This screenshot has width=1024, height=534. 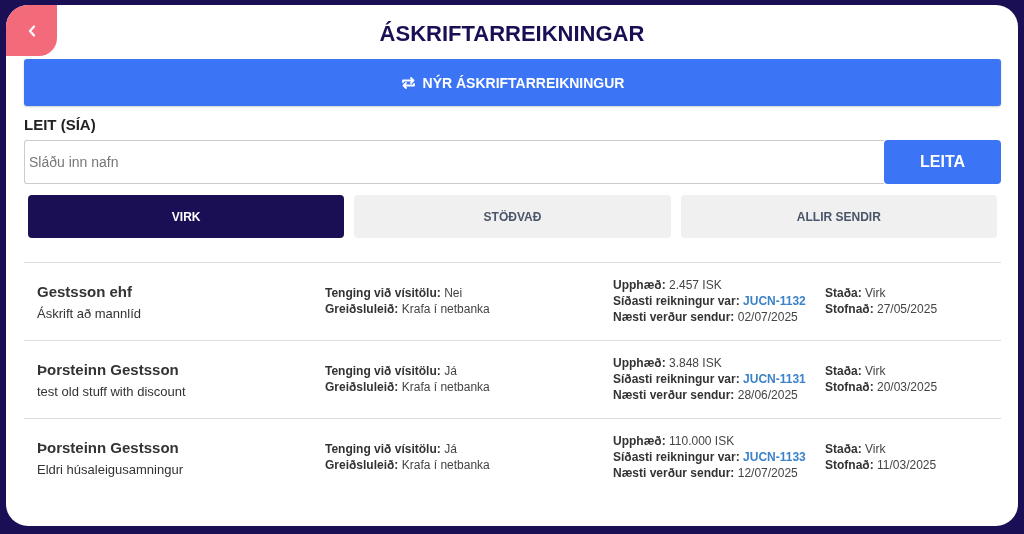 What do you see at coordinates (90, 313) in the screenshot?
I see `subscription-description: Áskrift að mannlíd` at bounding box center [90, 313].